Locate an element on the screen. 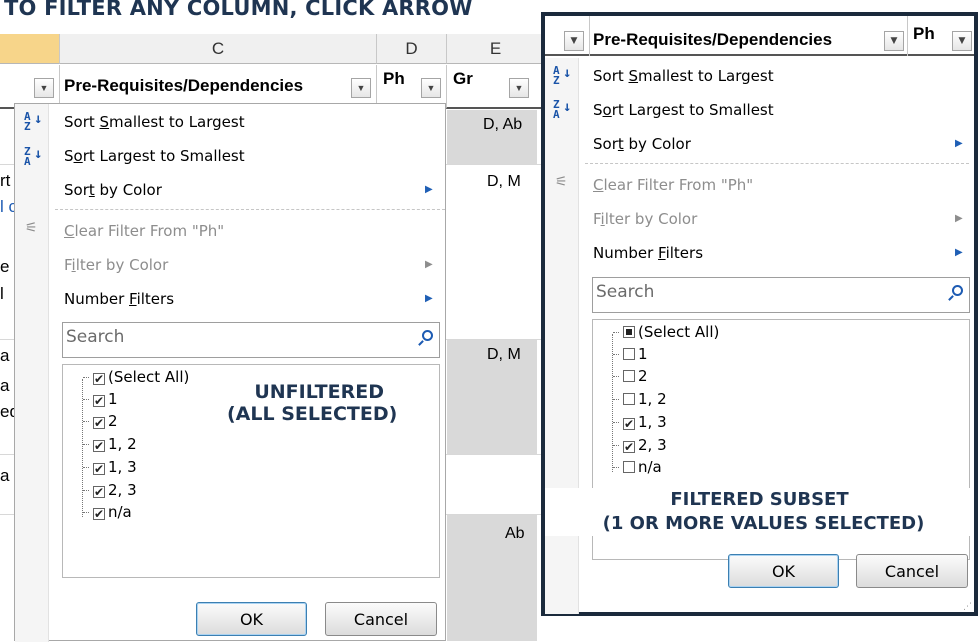  header-cell-e: Gr ▼ is located at coordinates (496, 87).